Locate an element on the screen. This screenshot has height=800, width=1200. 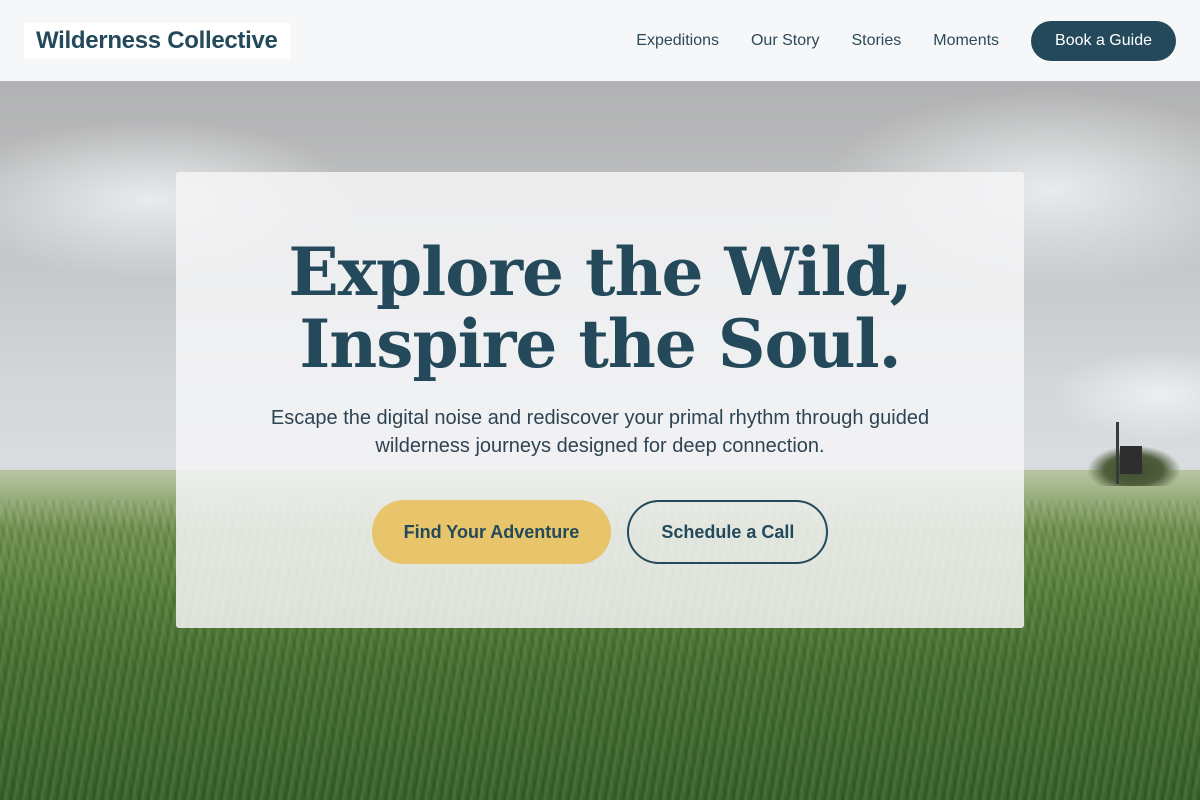
hero-cta-row: Find Your Adventure Schedule a Call is located at coordinates (600, 532).